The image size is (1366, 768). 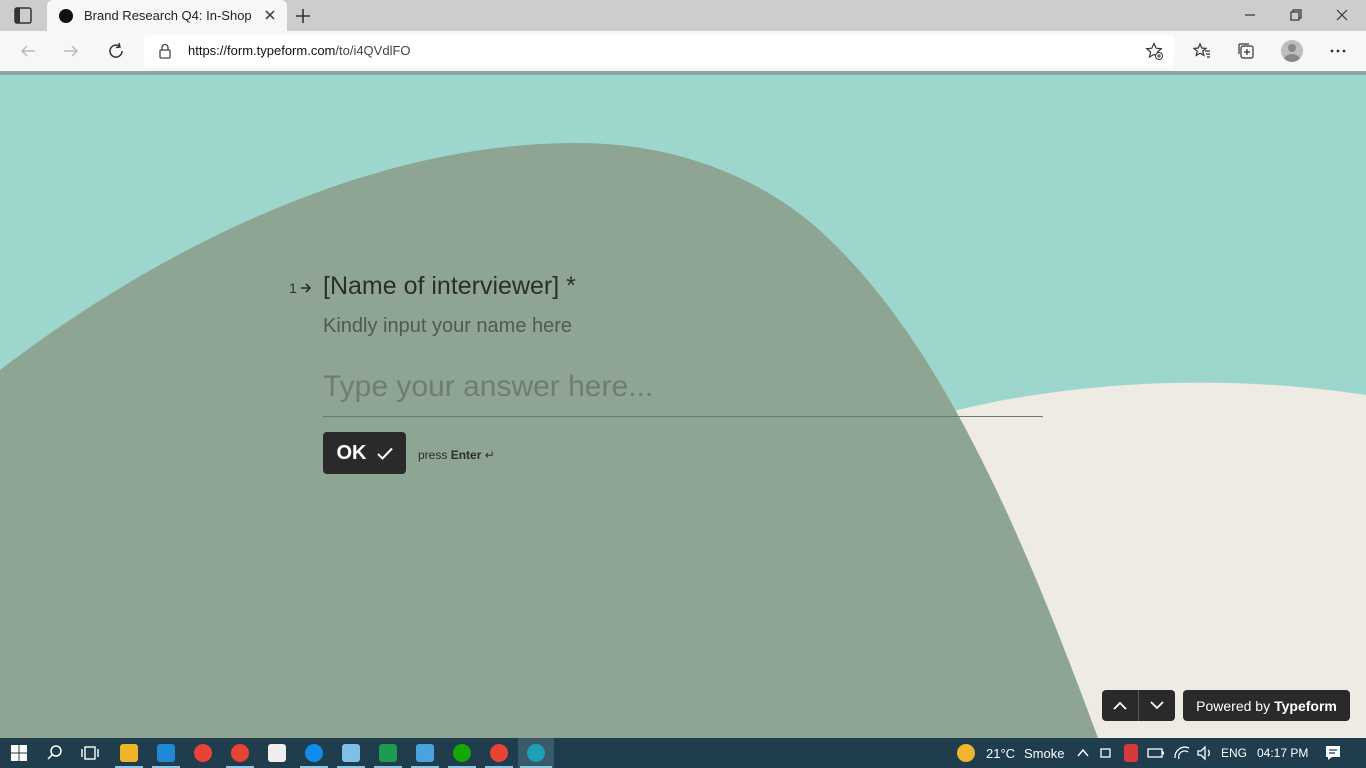 I want to click on notifications-icon, so click(x=1333, y=753).